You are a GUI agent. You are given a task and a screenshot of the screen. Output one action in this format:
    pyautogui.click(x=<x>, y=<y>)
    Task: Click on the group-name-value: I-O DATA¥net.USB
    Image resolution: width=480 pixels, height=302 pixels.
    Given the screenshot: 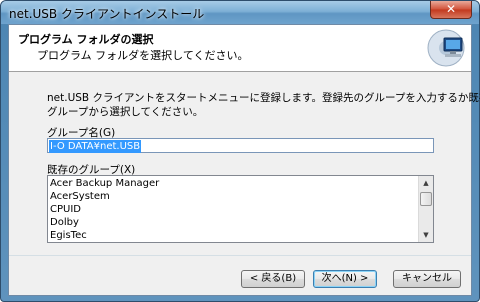 What is the action you would take?
    pyautogui.click(x=95, y=146)
    